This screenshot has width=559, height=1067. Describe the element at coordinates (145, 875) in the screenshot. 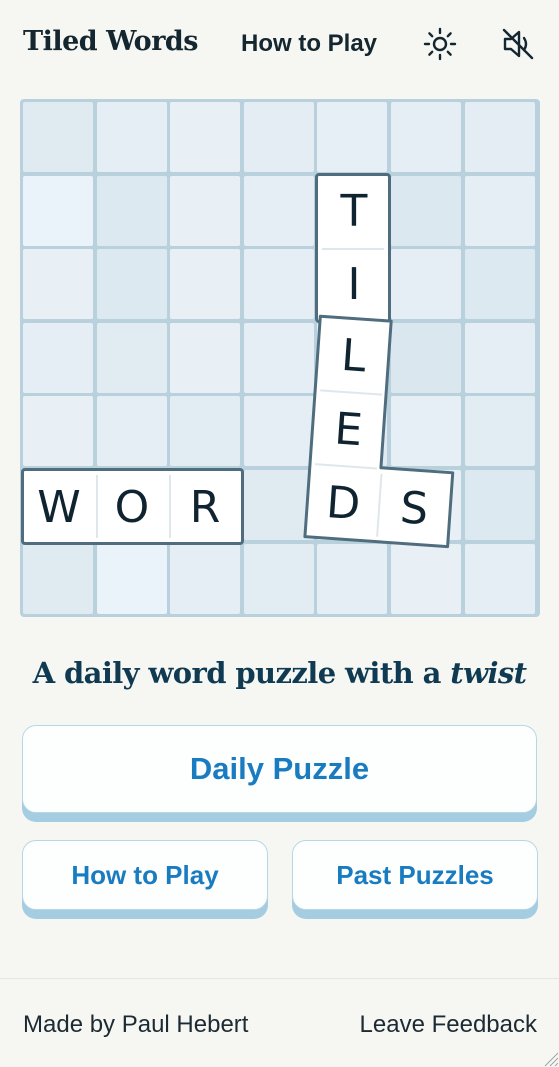

I see `how-to-play-button: How to Play` at that location.